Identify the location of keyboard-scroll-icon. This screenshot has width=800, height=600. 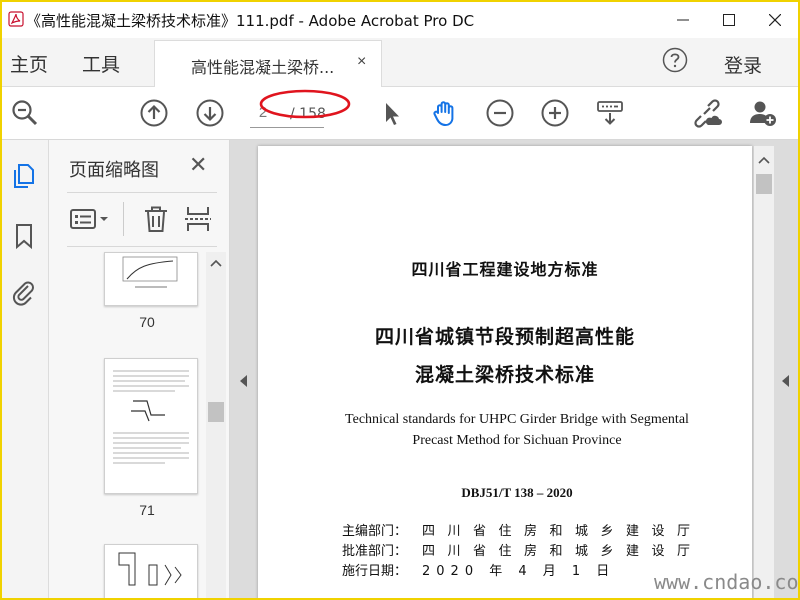
(610, 113).